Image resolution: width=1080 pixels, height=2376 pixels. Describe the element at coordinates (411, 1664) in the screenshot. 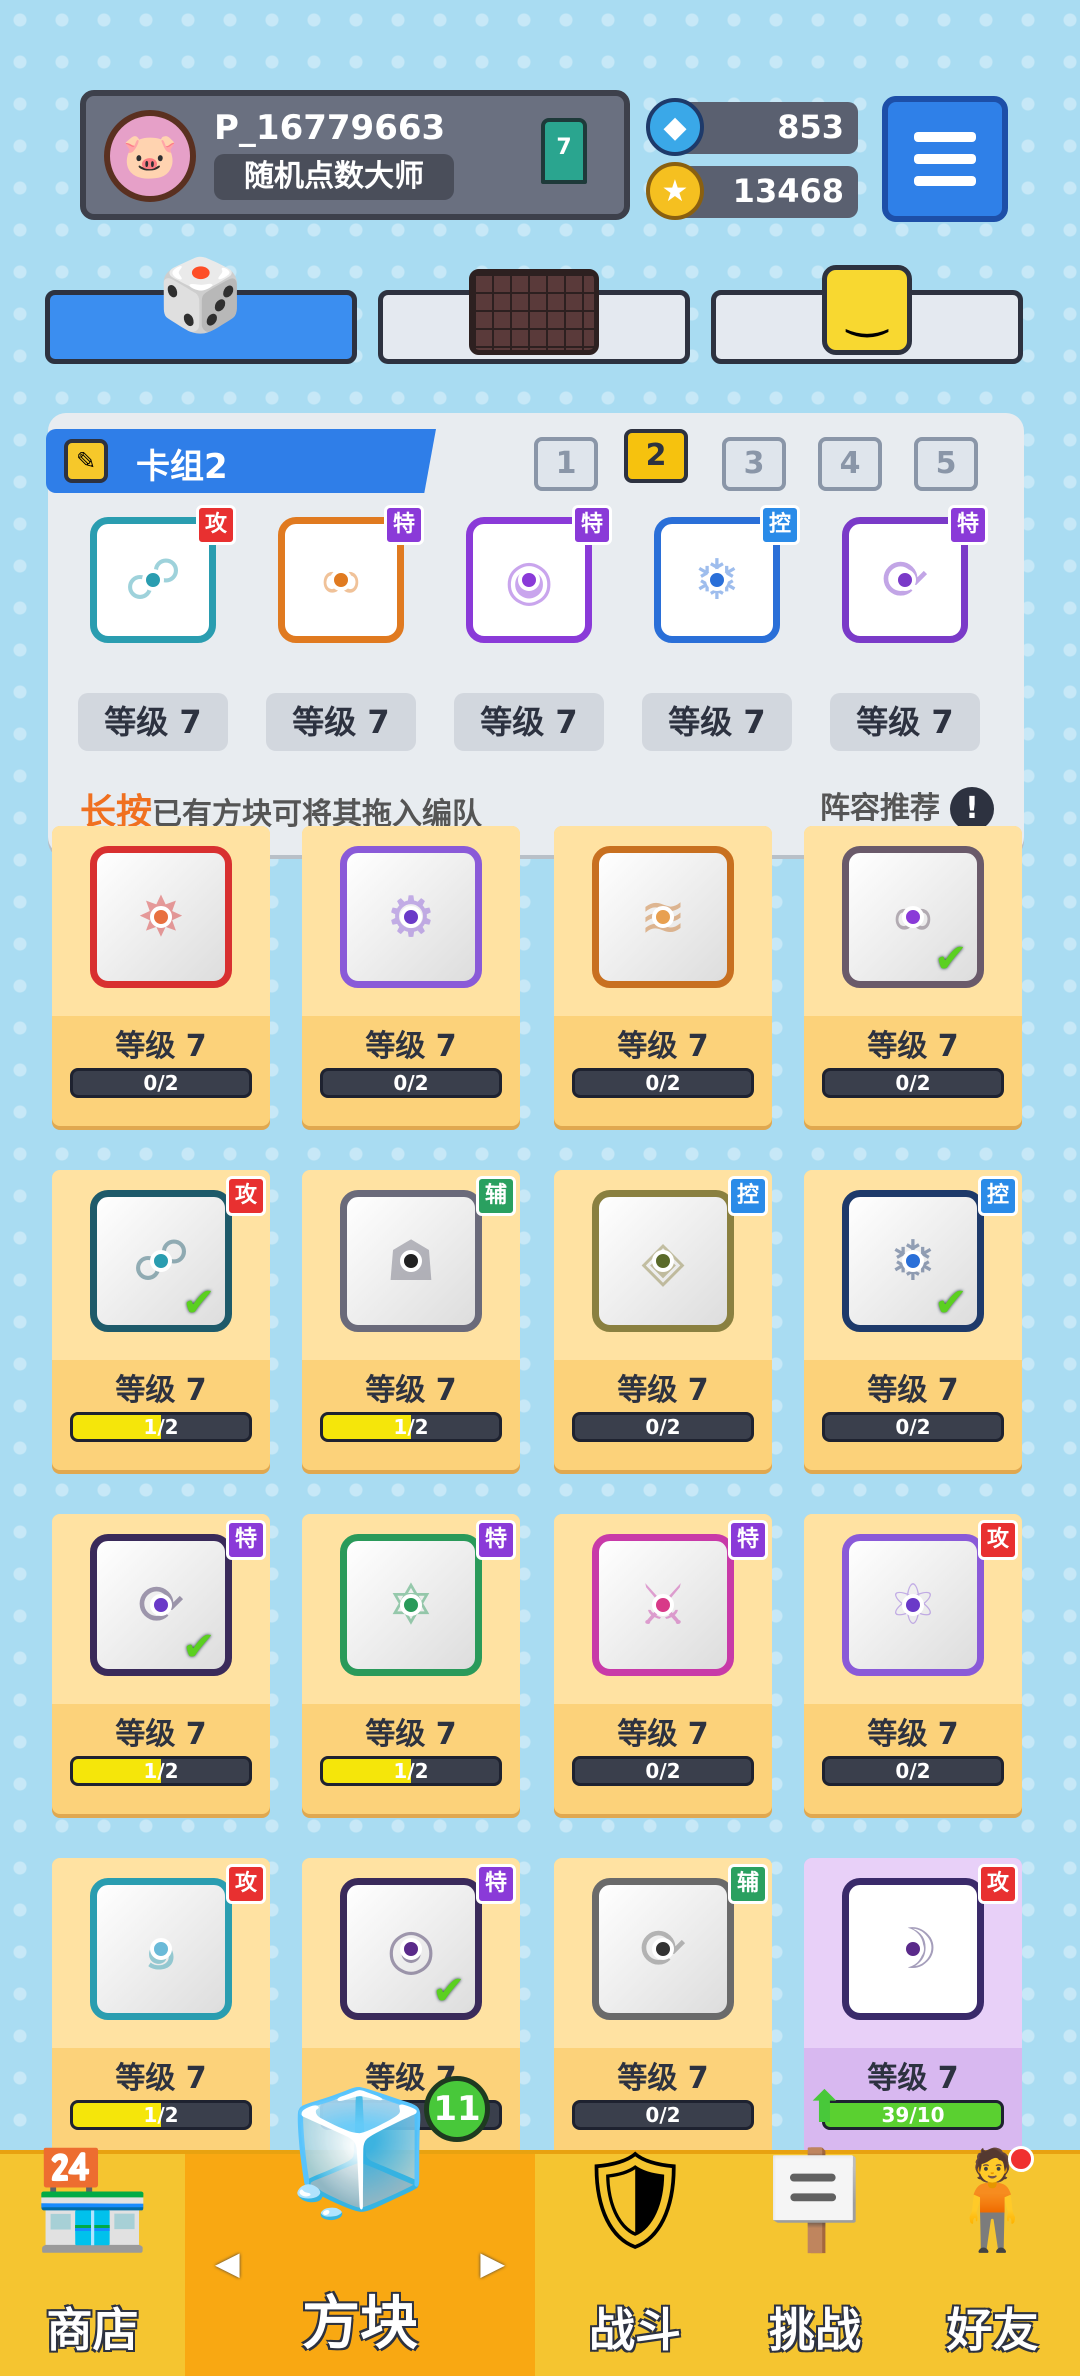

I see `block-card: ✡特等级 7 1/2` at that location.